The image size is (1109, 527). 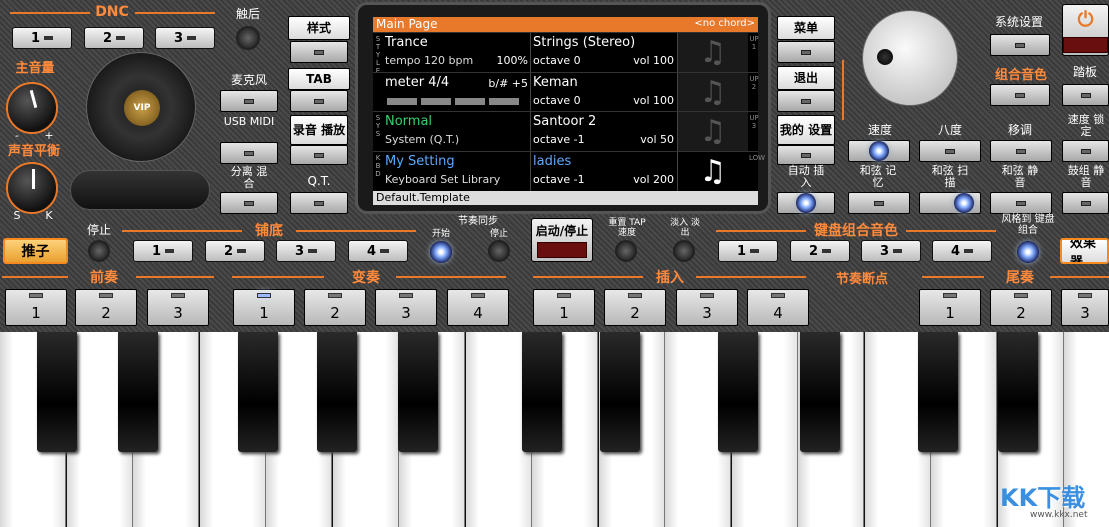 I want to click on exit-led-button, so click(x=806, y=101).